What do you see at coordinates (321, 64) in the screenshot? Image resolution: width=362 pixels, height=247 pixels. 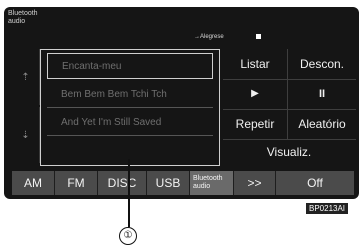 I see `disconnect-button: Descon.` at bounding box center [321, 64].